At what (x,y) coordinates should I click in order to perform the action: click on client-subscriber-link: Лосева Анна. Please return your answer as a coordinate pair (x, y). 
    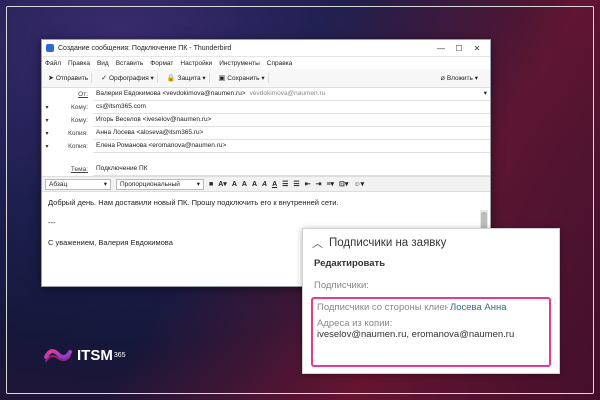
    Looking at the image, I should click on (477, 307).